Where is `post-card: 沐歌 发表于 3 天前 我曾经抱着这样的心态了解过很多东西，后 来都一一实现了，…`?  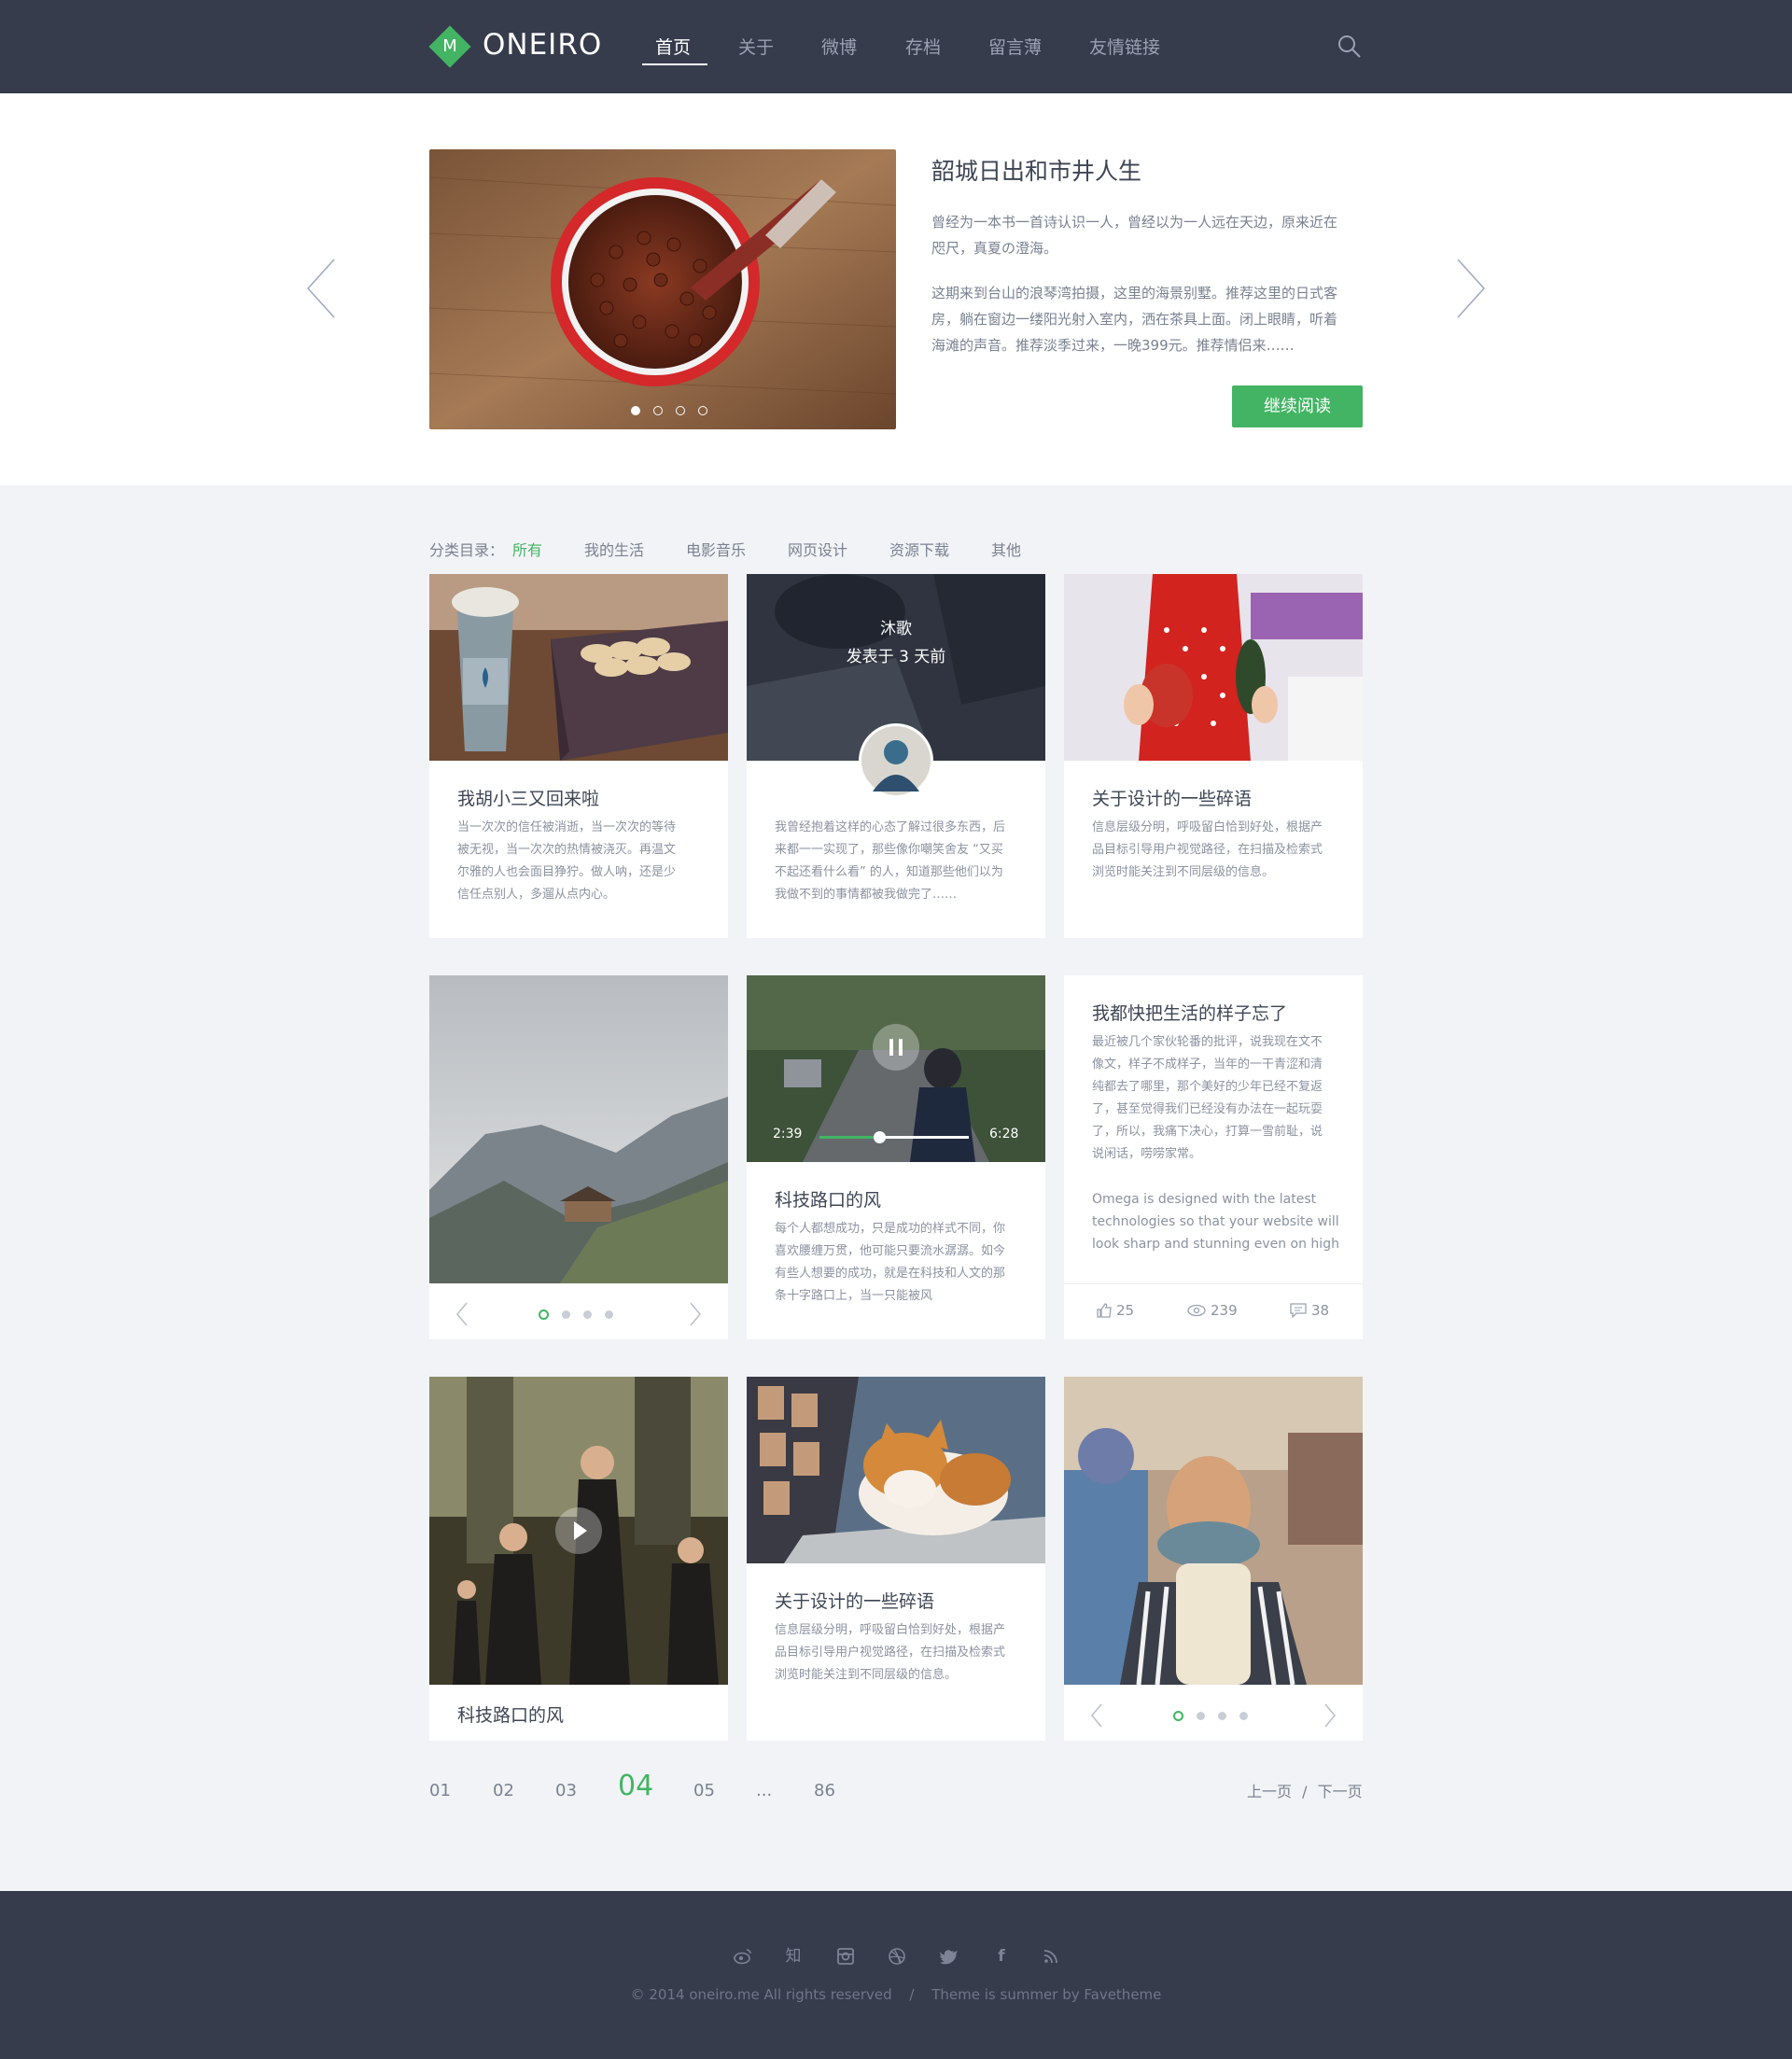
post-card: 沐歌 发表于 3 天前 我曾经抱着这样的心态了解过很多东西，后 来都一一实现了，… is located at coordinates (896, 756).